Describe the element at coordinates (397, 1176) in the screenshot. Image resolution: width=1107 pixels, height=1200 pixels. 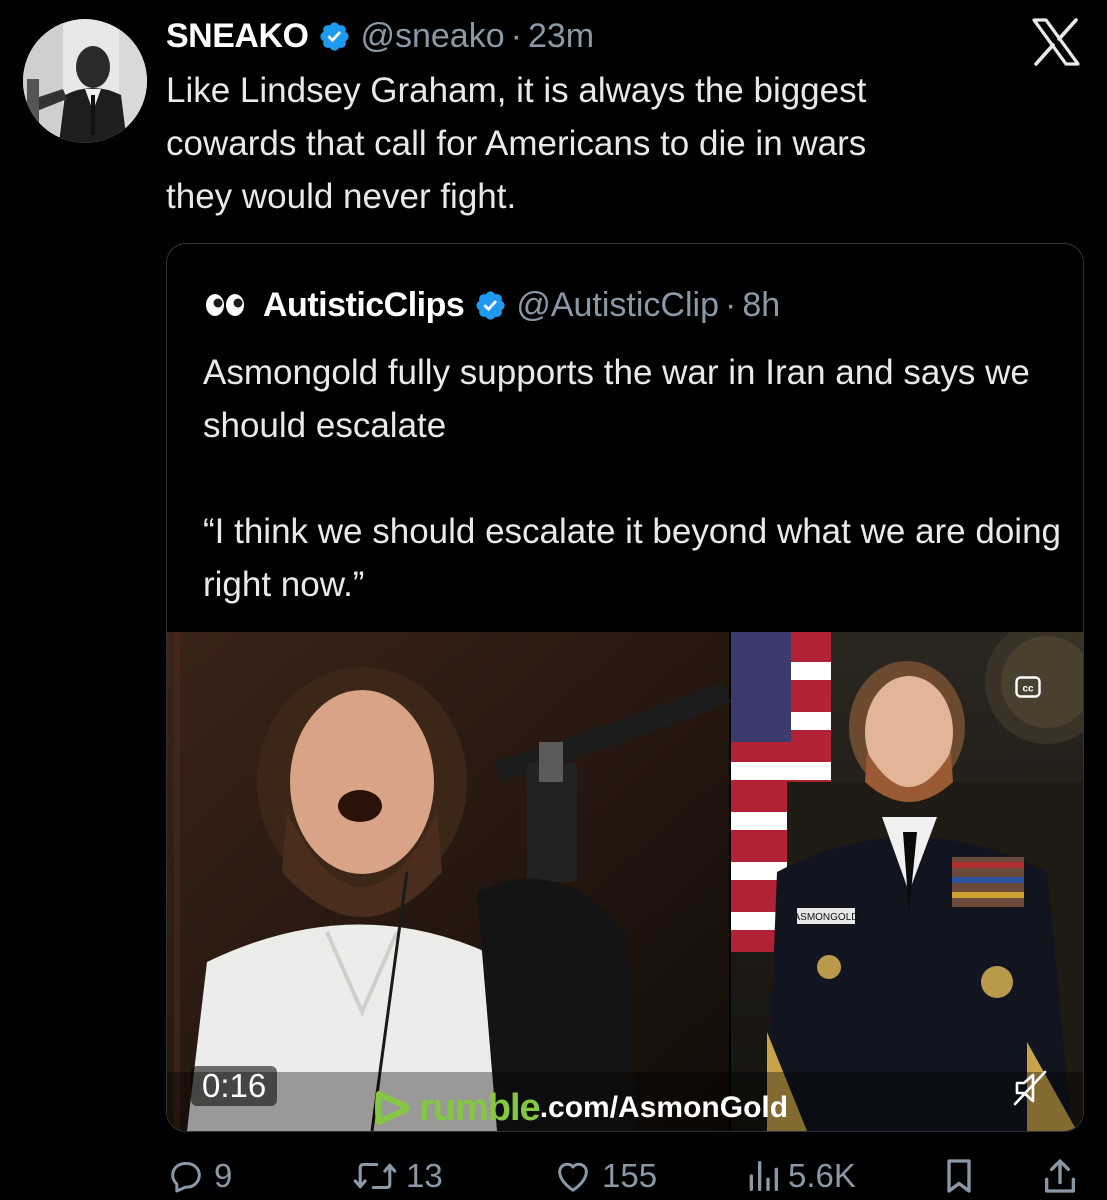
I see `repost-button: 13` at that location.